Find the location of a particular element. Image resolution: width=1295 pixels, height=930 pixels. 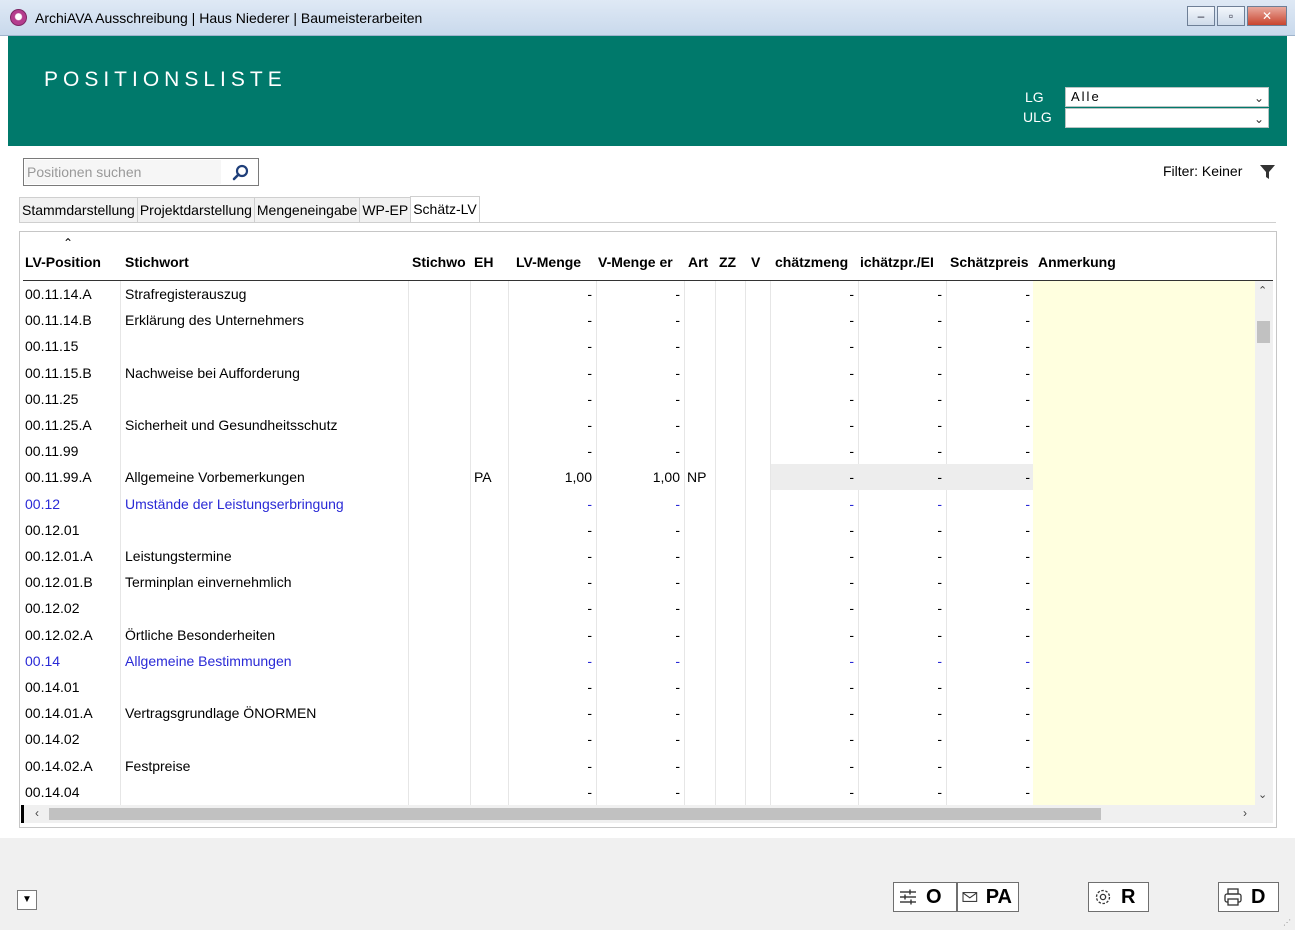

tab-mengeneingabe: Mengeneingabe is located at coordinates (307, 210).